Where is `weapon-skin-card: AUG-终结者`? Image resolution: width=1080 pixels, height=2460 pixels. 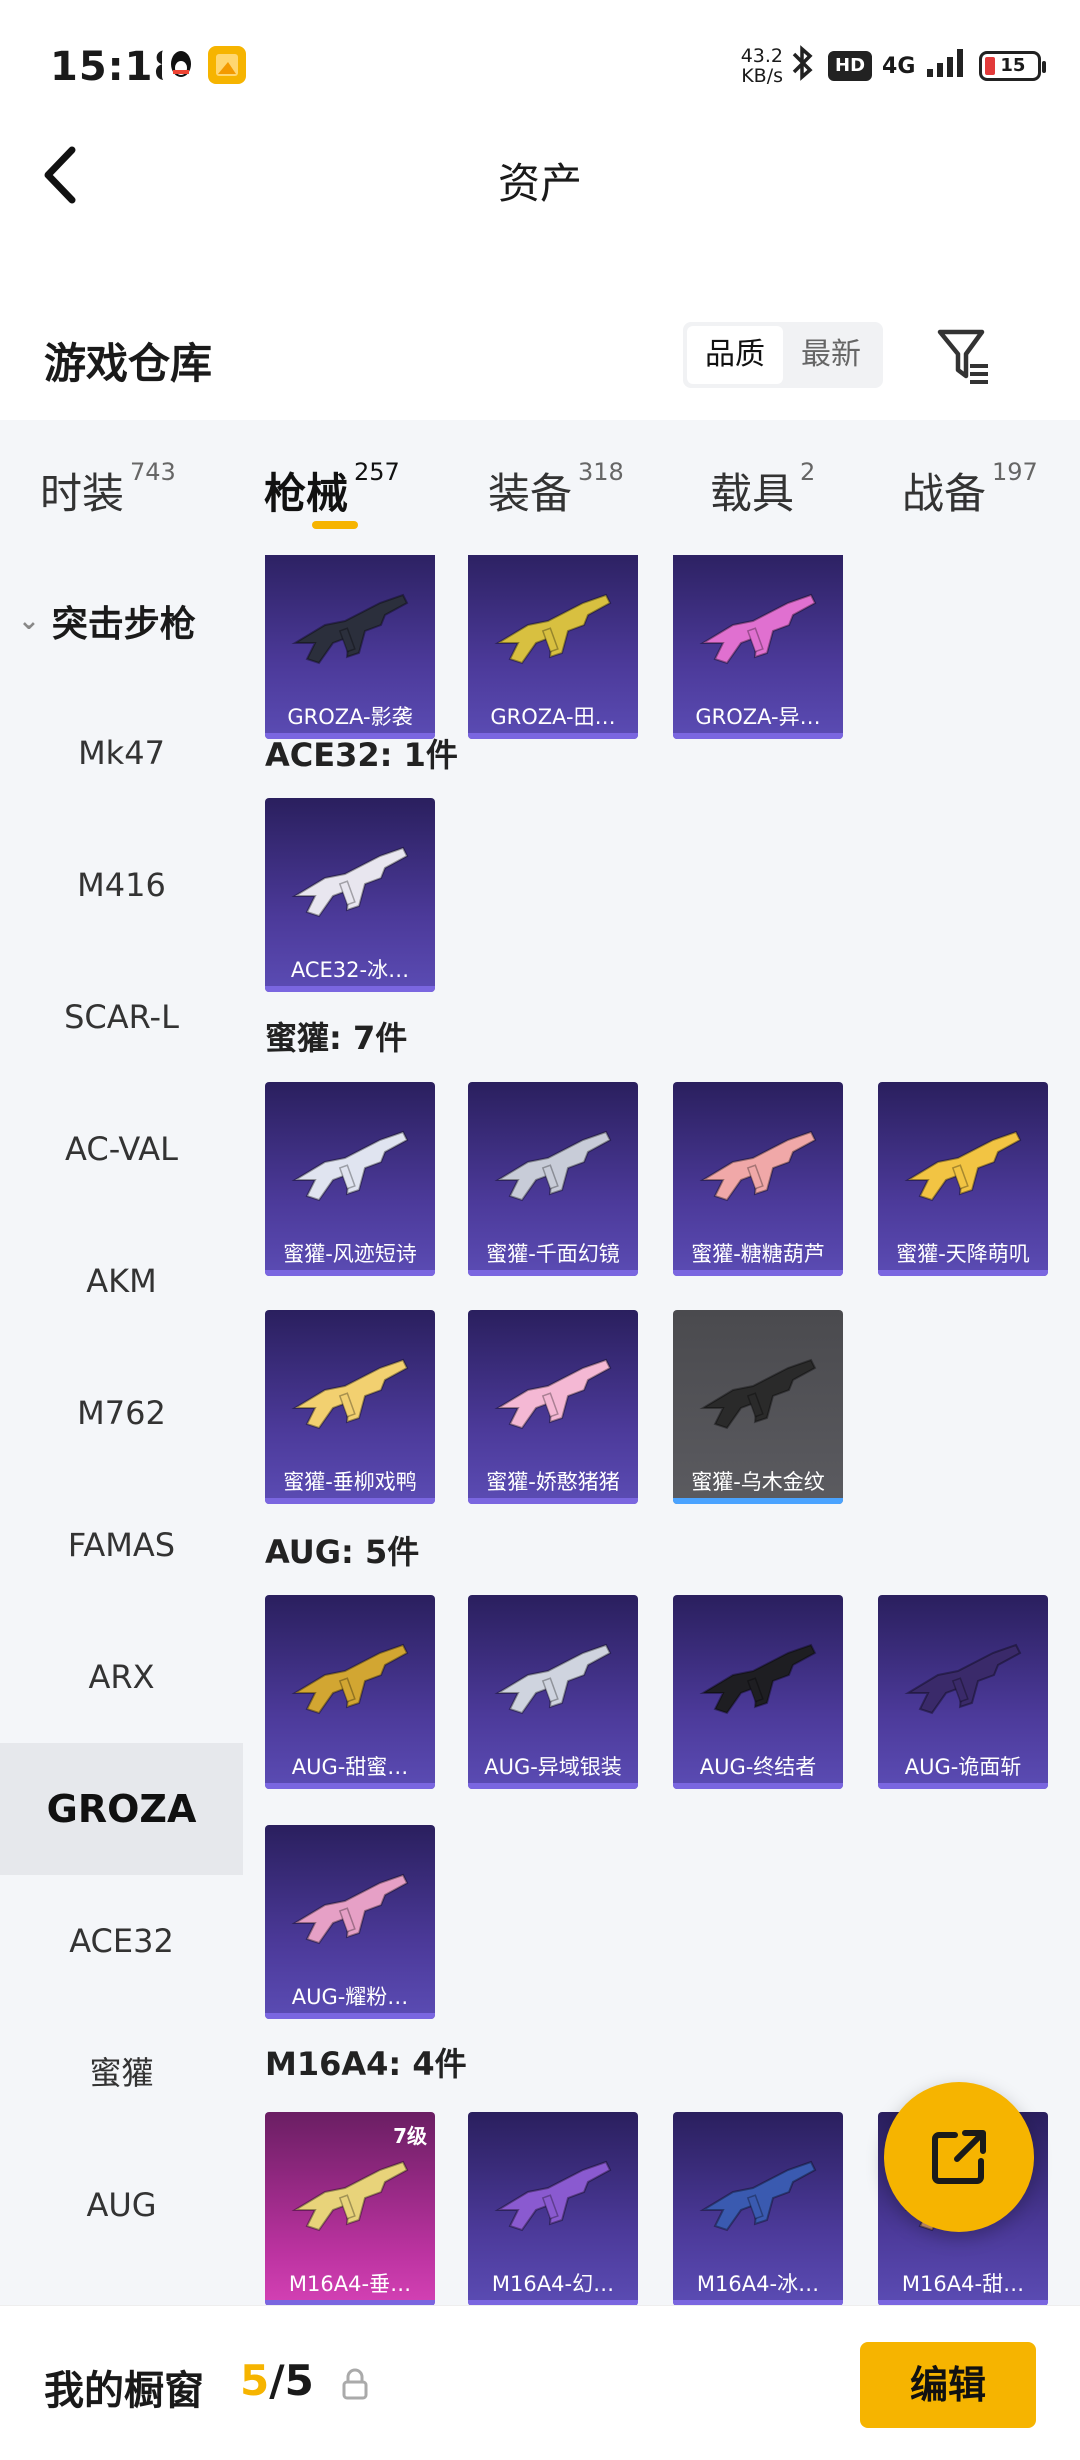
weapon-skin-card: AUG-终结者 is located at coordinates (758, 1692).